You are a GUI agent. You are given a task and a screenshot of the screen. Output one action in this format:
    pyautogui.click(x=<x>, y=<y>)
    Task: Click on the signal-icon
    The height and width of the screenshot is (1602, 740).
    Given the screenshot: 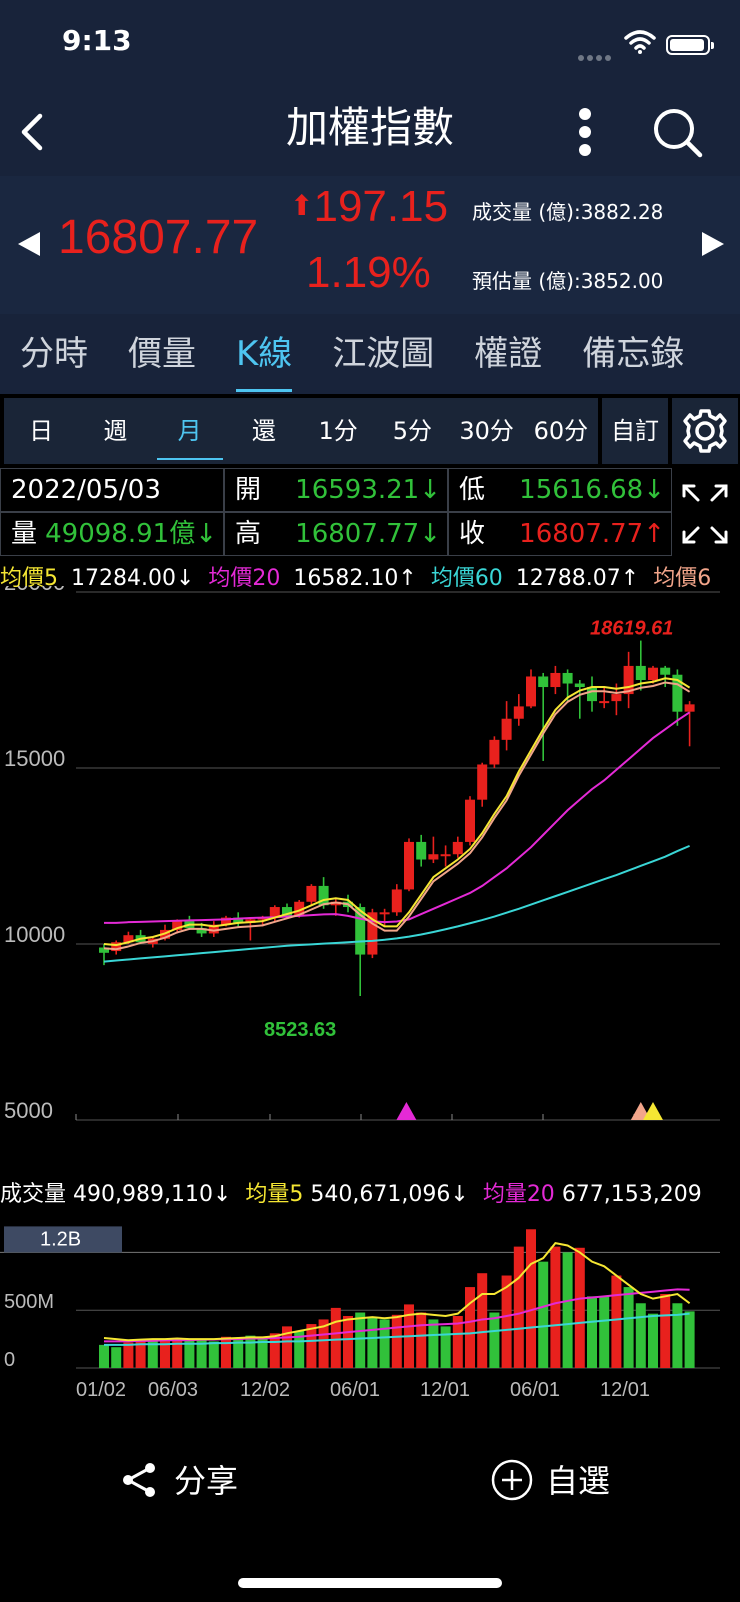 What is the action you would take?
    pyautogui.click(x=596, y=55)
    